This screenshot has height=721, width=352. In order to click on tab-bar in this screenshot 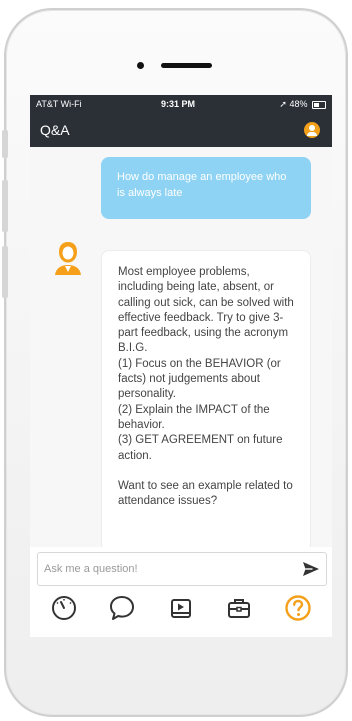, I will do `click(181, 608)`.